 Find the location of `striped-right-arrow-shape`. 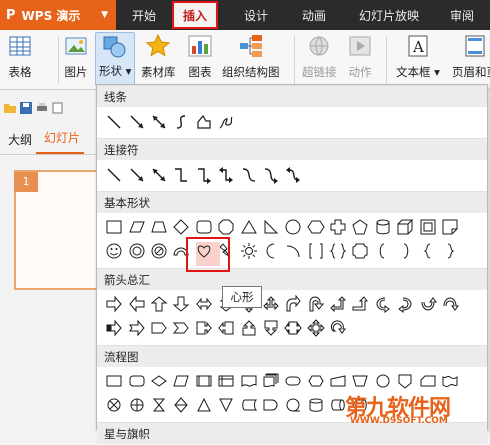

striped-right-arrow-shape is located at coordinates (114, 328).